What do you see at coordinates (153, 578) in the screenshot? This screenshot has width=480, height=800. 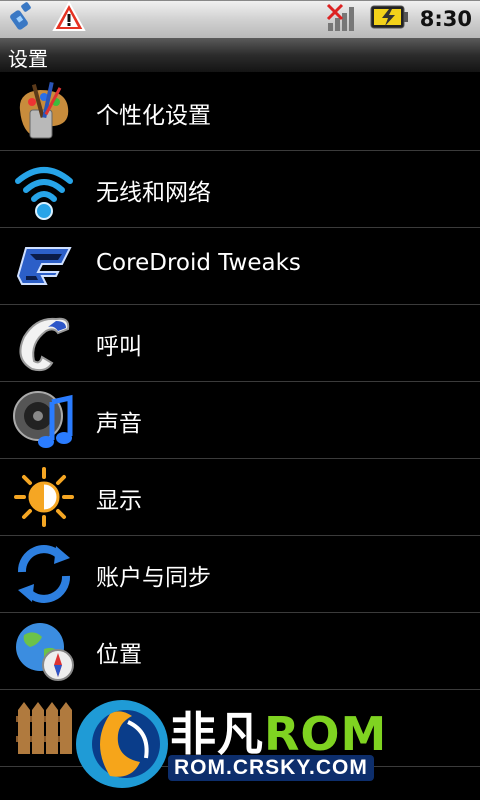 I see `settings-item-label: 账户与同步` at bounding box center [153, 578].